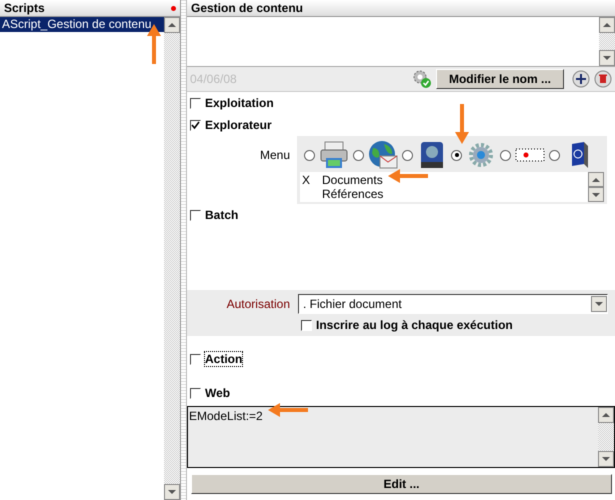 This screenshot has width=615, height=500. Describe the element at coordinates (217, 393) in the screenshot. I see `section-label: Web` at that location.